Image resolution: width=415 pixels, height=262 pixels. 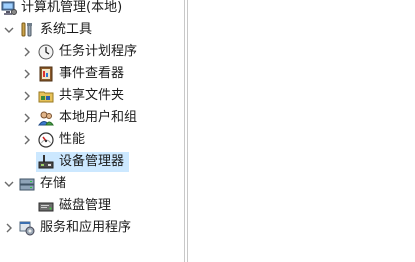 What do you see at coordinates (27, 184) in the screenshot?
I see `storage-icon` at bounding box center [27, 184].